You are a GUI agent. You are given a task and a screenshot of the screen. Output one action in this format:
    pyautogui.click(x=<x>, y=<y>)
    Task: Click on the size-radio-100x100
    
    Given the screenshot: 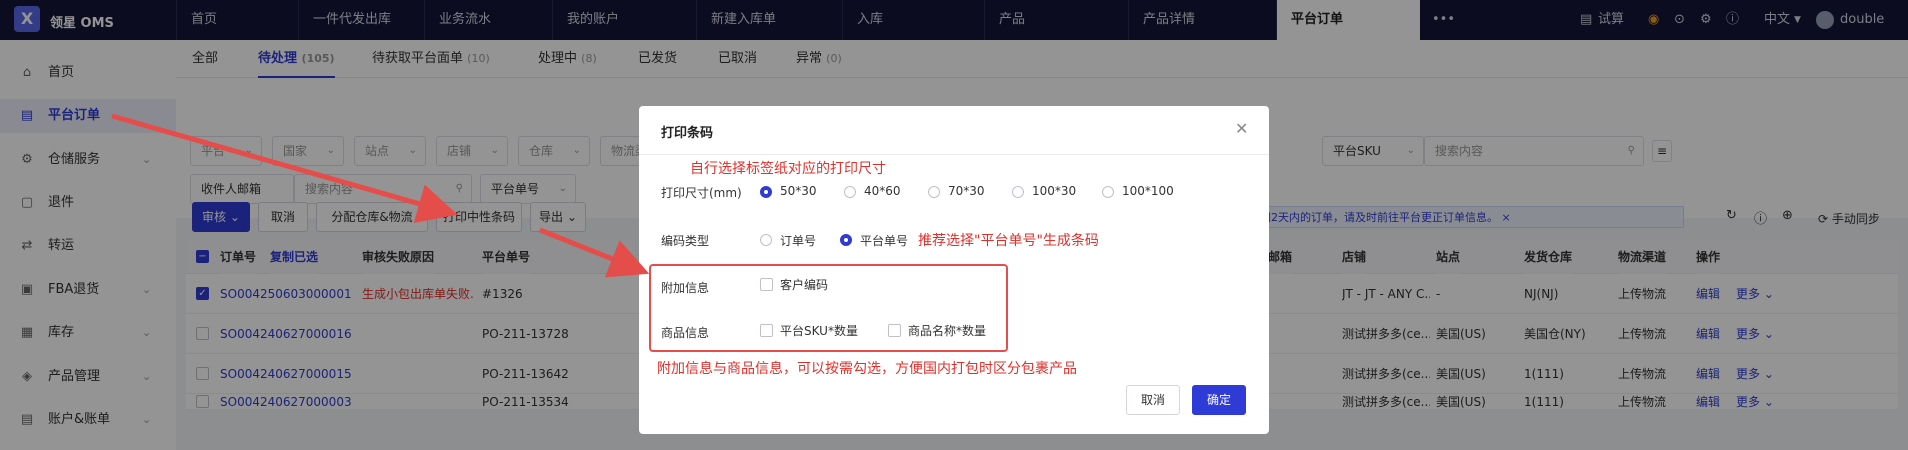 What is the action you would take?
    pyautogui.click(x=1108, y=192)
    